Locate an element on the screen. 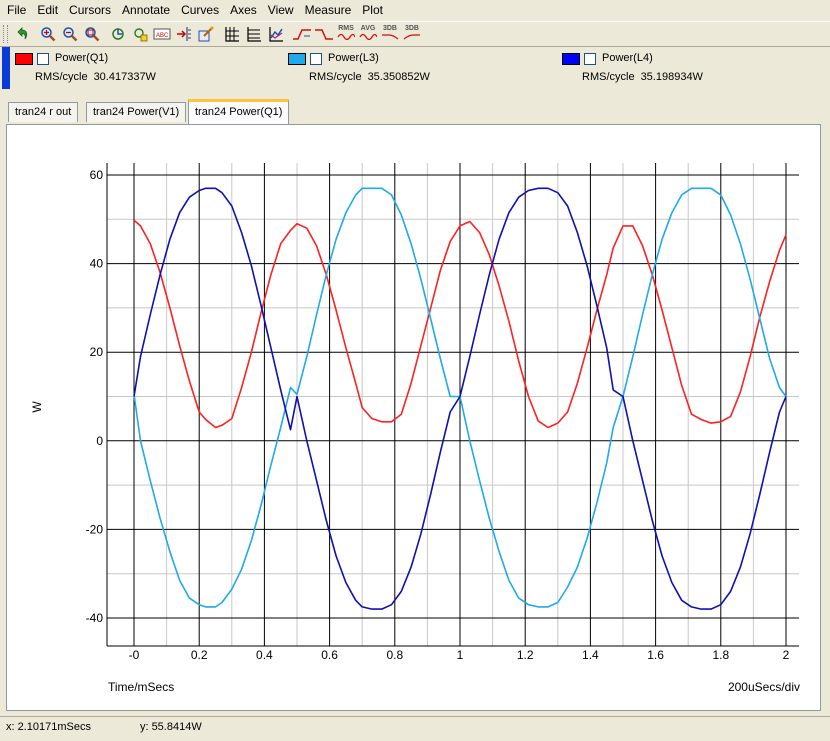 The height and width of the screenshot is (741, 830). y-tick-label: 60 is located at coordinates (97, 175).